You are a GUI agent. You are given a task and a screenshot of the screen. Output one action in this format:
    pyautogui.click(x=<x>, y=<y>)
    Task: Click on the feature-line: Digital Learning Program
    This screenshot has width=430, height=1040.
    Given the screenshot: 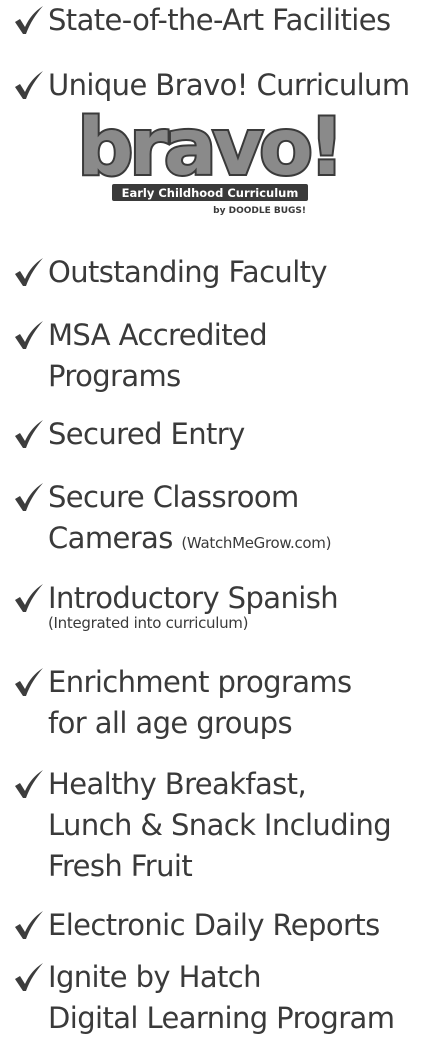 What is the action you would take?
    pyautogui.click(x=221, y=1018)
    